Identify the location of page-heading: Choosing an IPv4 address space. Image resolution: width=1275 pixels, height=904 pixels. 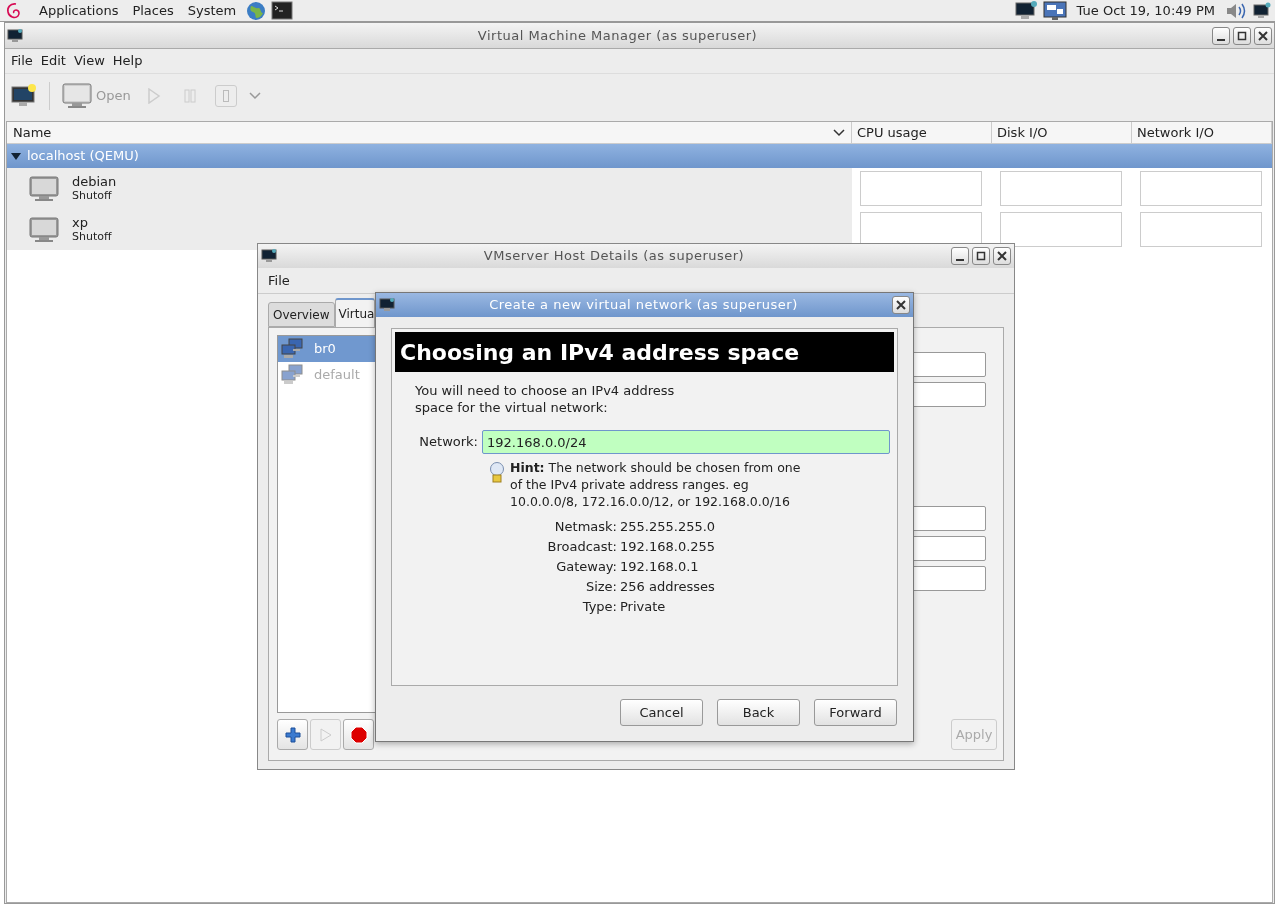
(644, 352).